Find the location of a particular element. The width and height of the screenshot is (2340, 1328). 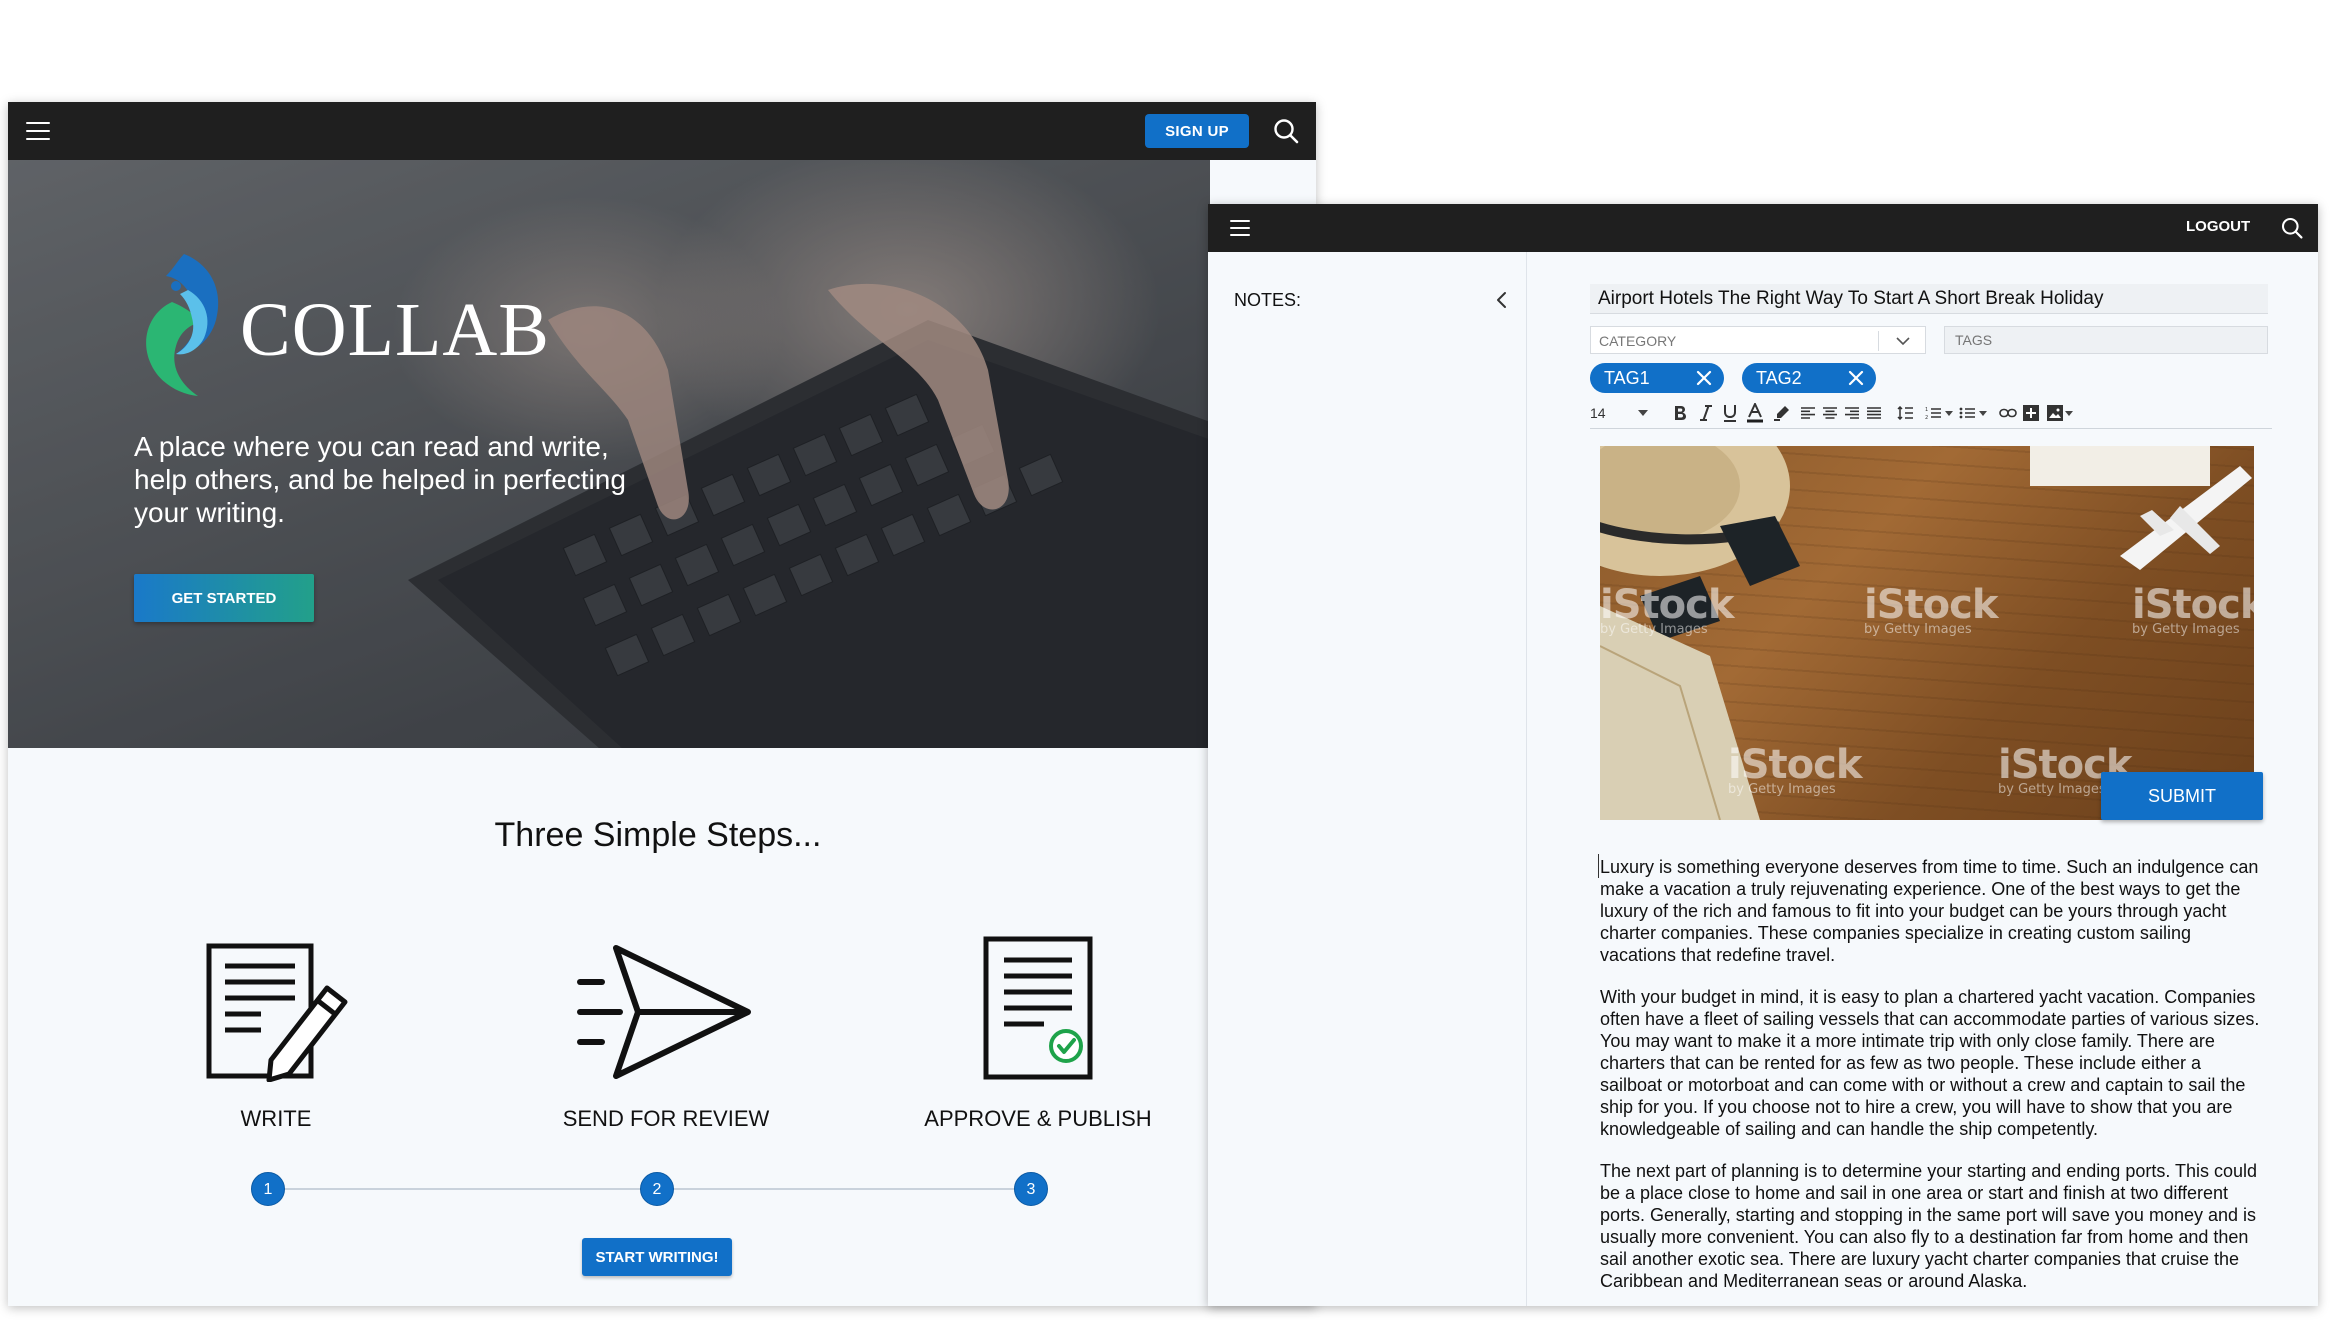

highlight-icon is located at coordinates (1782, 413).